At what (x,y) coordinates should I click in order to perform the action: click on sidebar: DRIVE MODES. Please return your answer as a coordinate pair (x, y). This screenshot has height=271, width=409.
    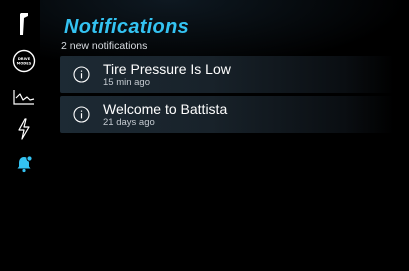
    Looking at the image, I should click on (24, 135).